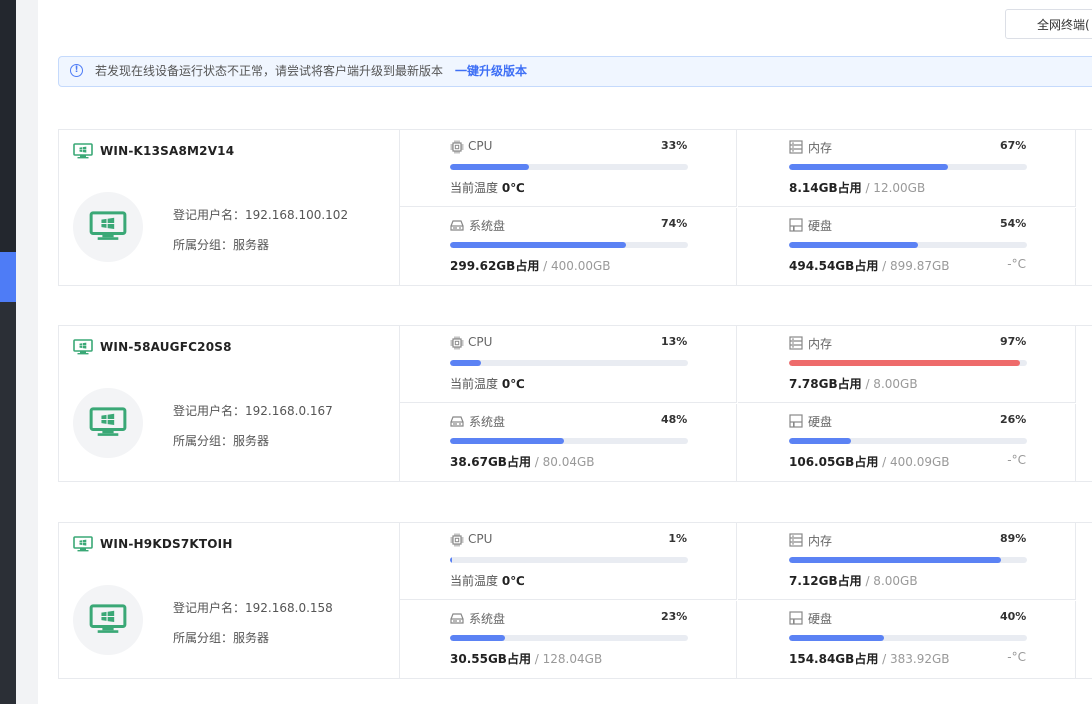  I want to click on one-click-upgrade-link: 一键升级版本, so click(491, 71).